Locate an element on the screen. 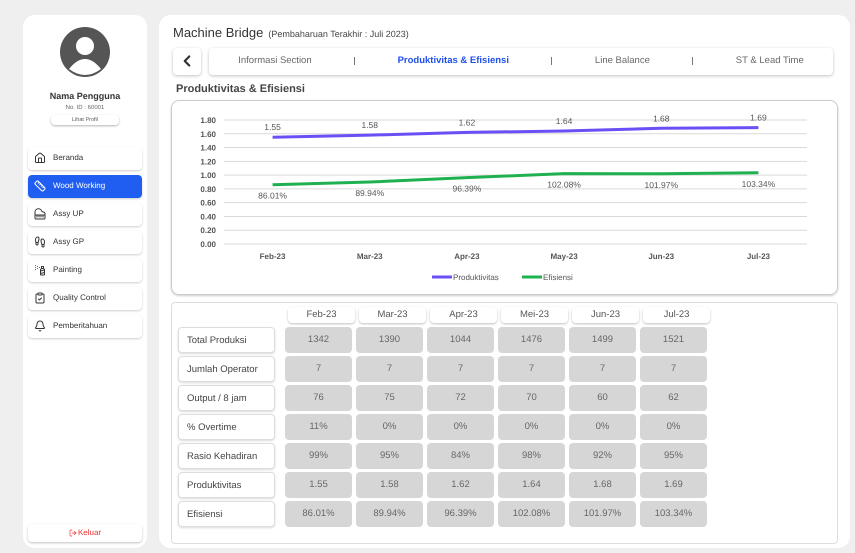 The image size is (855, 553). table-cell: 1.62 is located at coordinates (460, 485).